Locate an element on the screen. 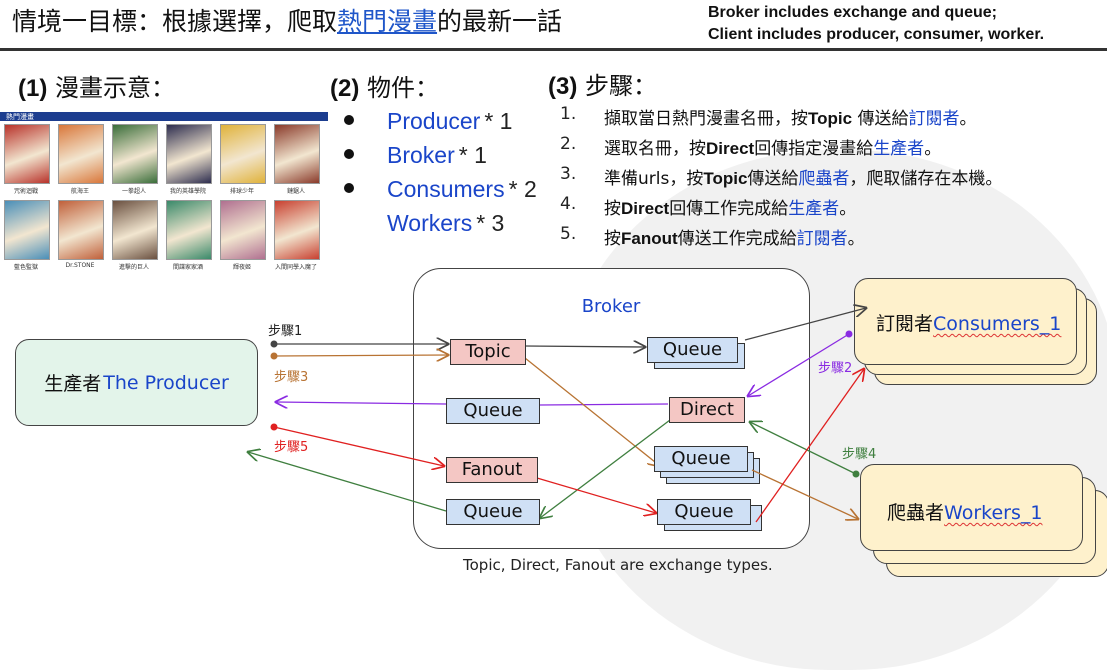 The image size is (1107, 670). consumer-label: 訂閱者Consumers_1 is located at coordinates (969, 324).